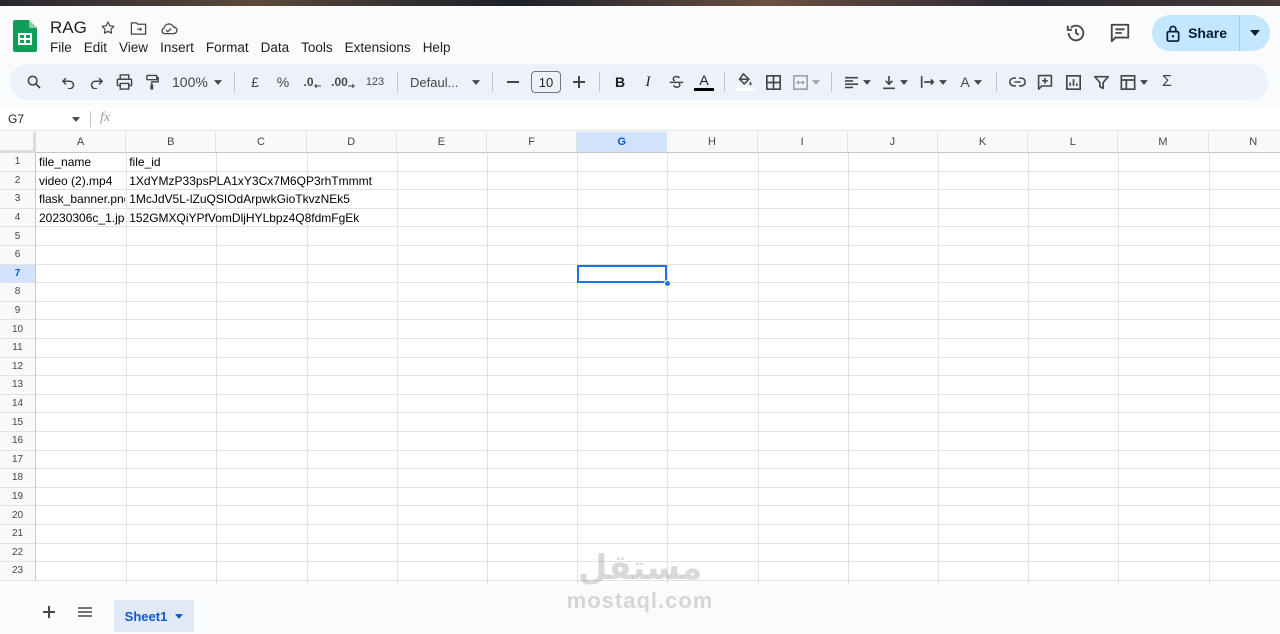  Describe the element at coordinates (18, 199) in the screenshot. I see `row-header-3: 3` at that location.